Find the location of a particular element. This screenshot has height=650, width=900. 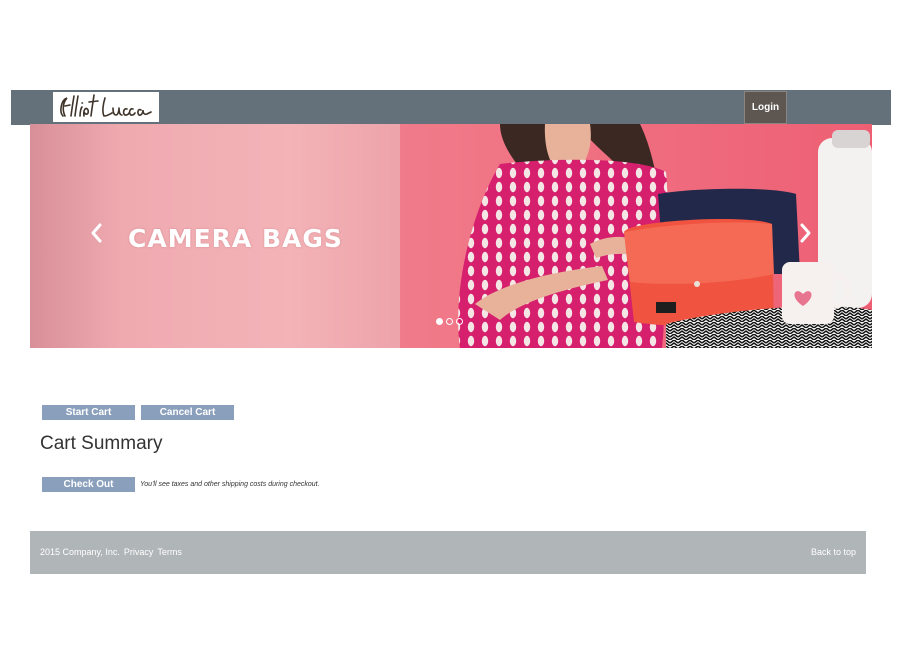

cancel-cart-button: Cancel Cart is located at coordinates (187, 412).